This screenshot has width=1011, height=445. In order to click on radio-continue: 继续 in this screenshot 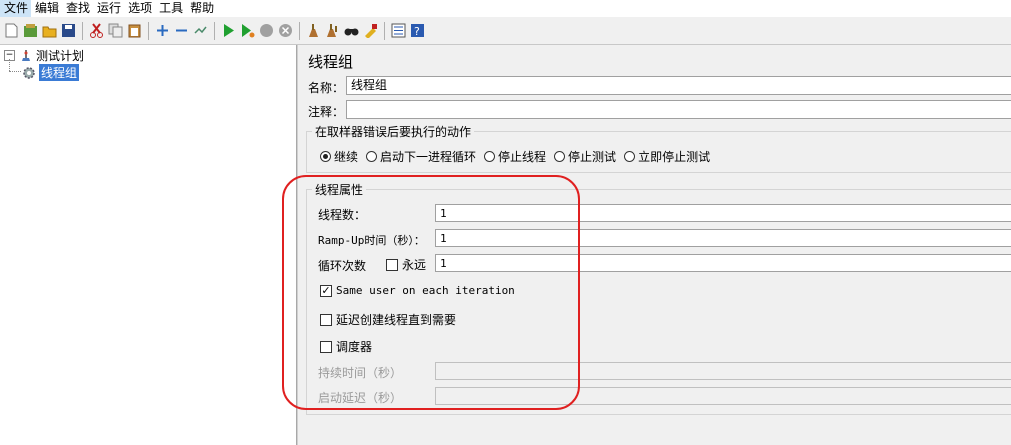, I will do `click(339, 156)`.